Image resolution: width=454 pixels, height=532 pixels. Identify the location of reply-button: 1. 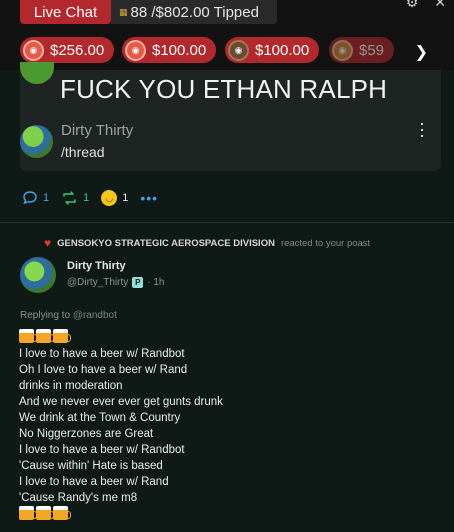
(35, 198).